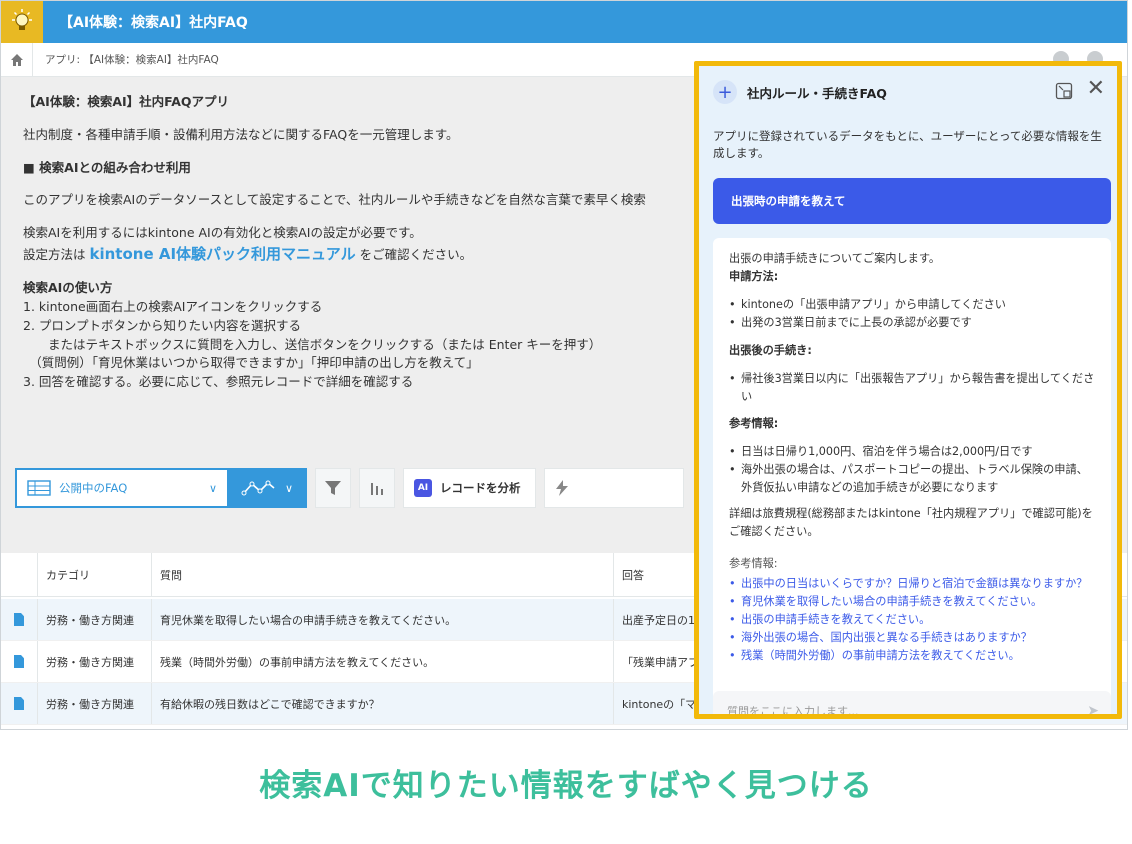  I want to click on list-item: 出発の3営業日前までに上長の承認が必要です, so click(912, 323).